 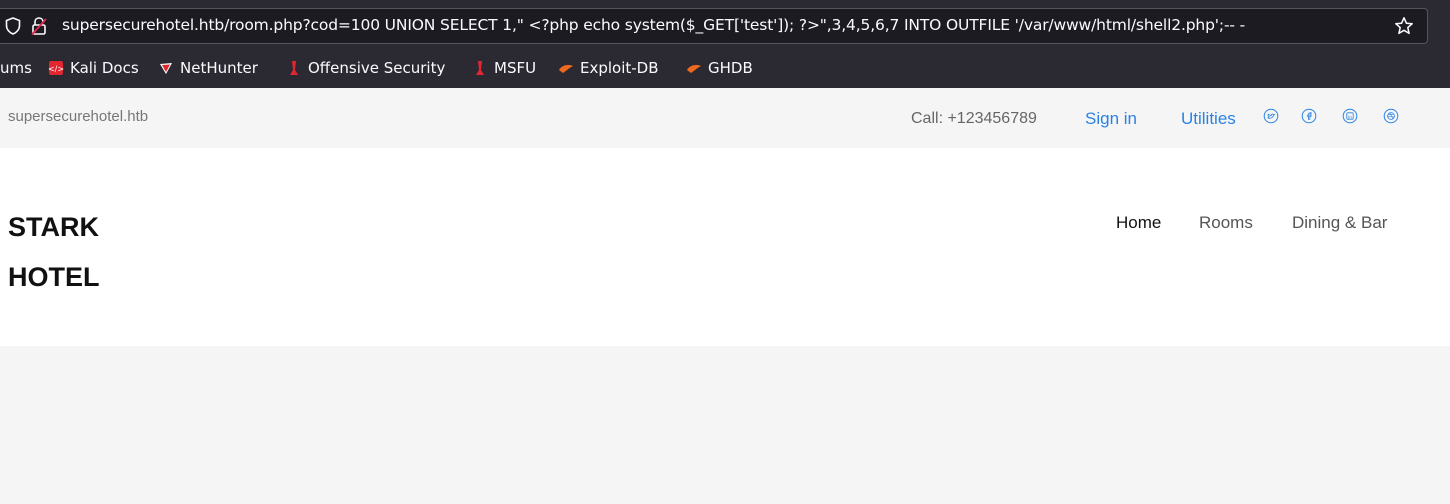 What do you see at coordinates (1138, 223) in the screenshot?
I see `nav-home: Home` at bounding box center [1138, 223].